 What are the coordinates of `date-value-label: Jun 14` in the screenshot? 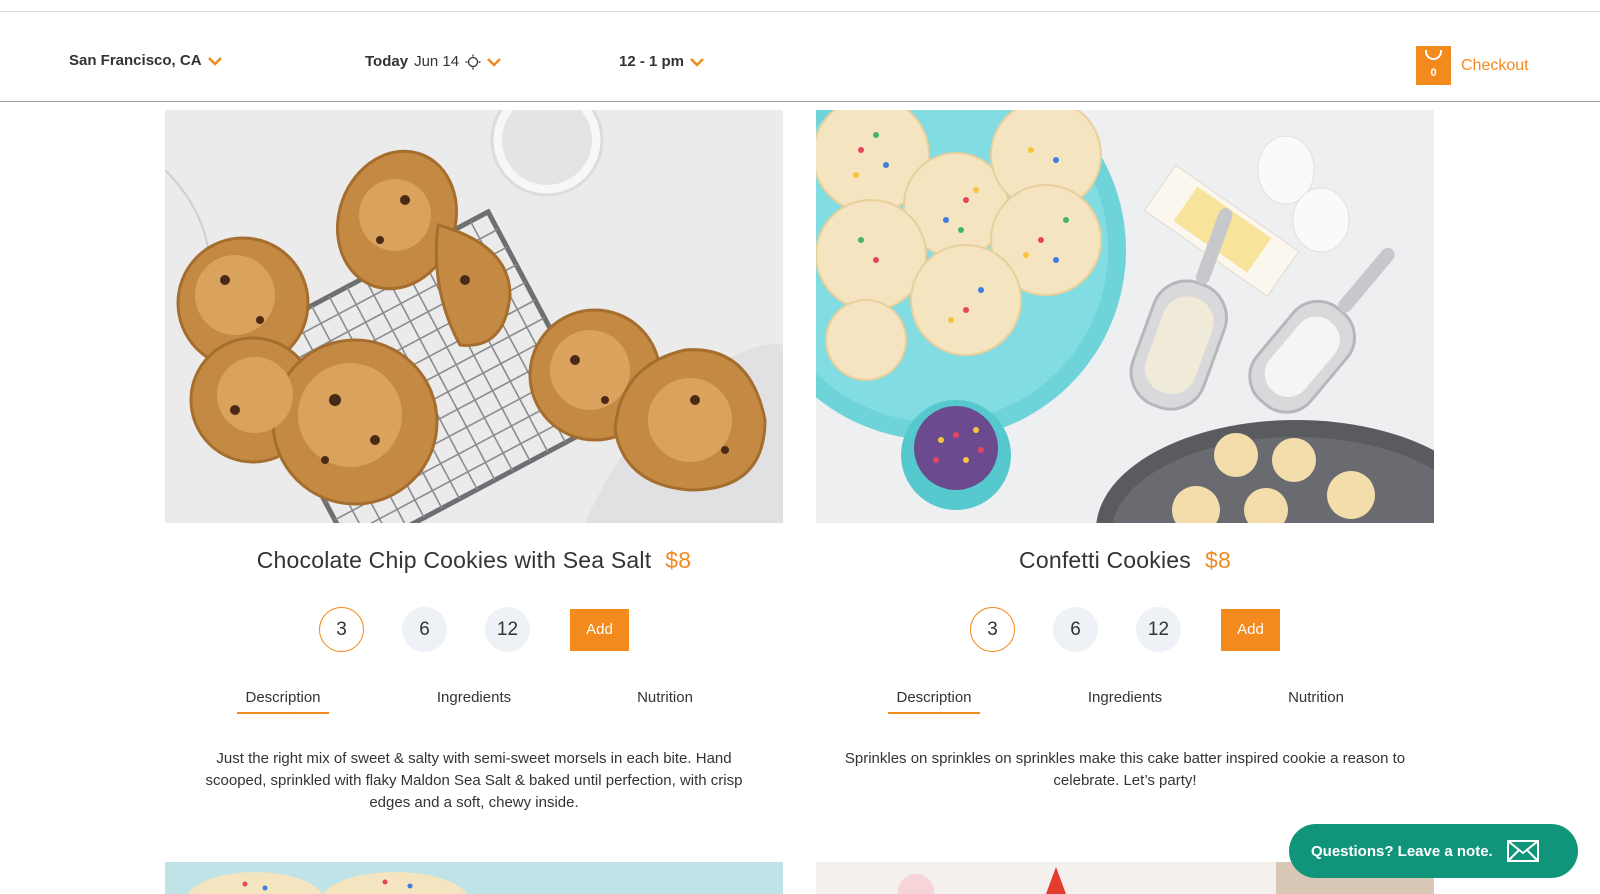 It's located at (437, 61).